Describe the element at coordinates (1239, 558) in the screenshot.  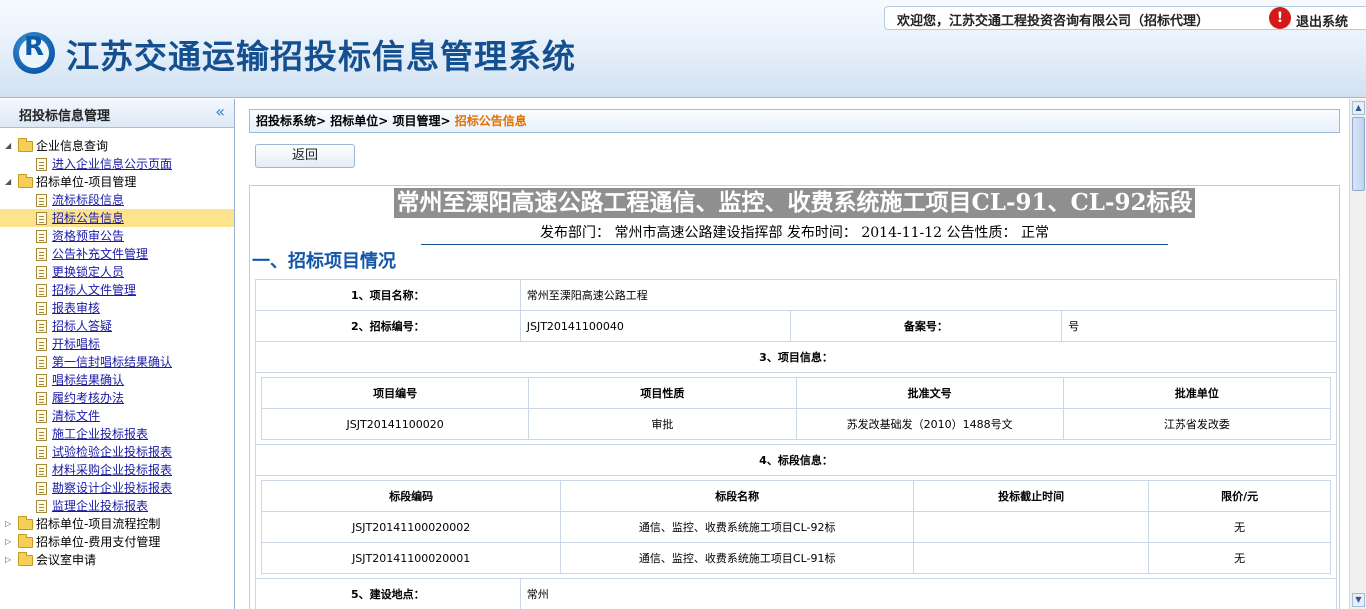
I see `table-cell: 无` at that location.